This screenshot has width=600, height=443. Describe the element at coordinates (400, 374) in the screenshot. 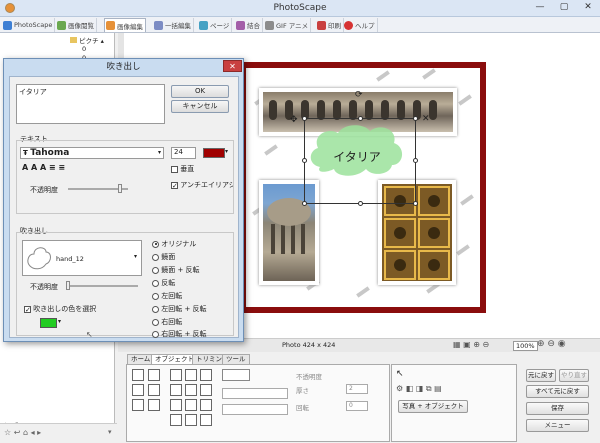

I see `select-arrow-icon: ↖` at that location.